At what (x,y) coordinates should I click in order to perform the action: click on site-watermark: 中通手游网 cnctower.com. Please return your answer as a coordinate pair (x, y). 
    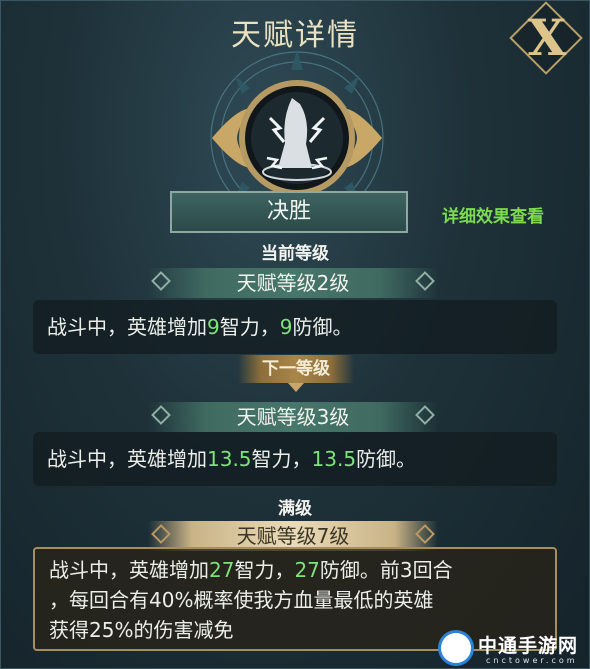
    Looking at the image, I should click on (513, 648).